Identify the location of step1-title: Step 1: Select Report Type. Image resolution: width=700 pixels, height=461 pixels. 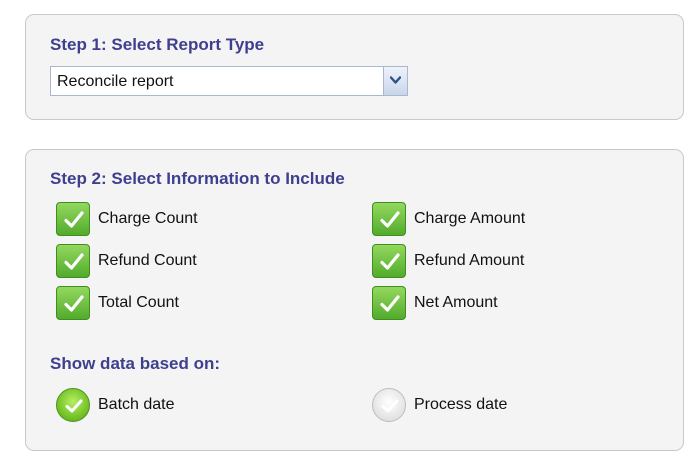
(157, 44).